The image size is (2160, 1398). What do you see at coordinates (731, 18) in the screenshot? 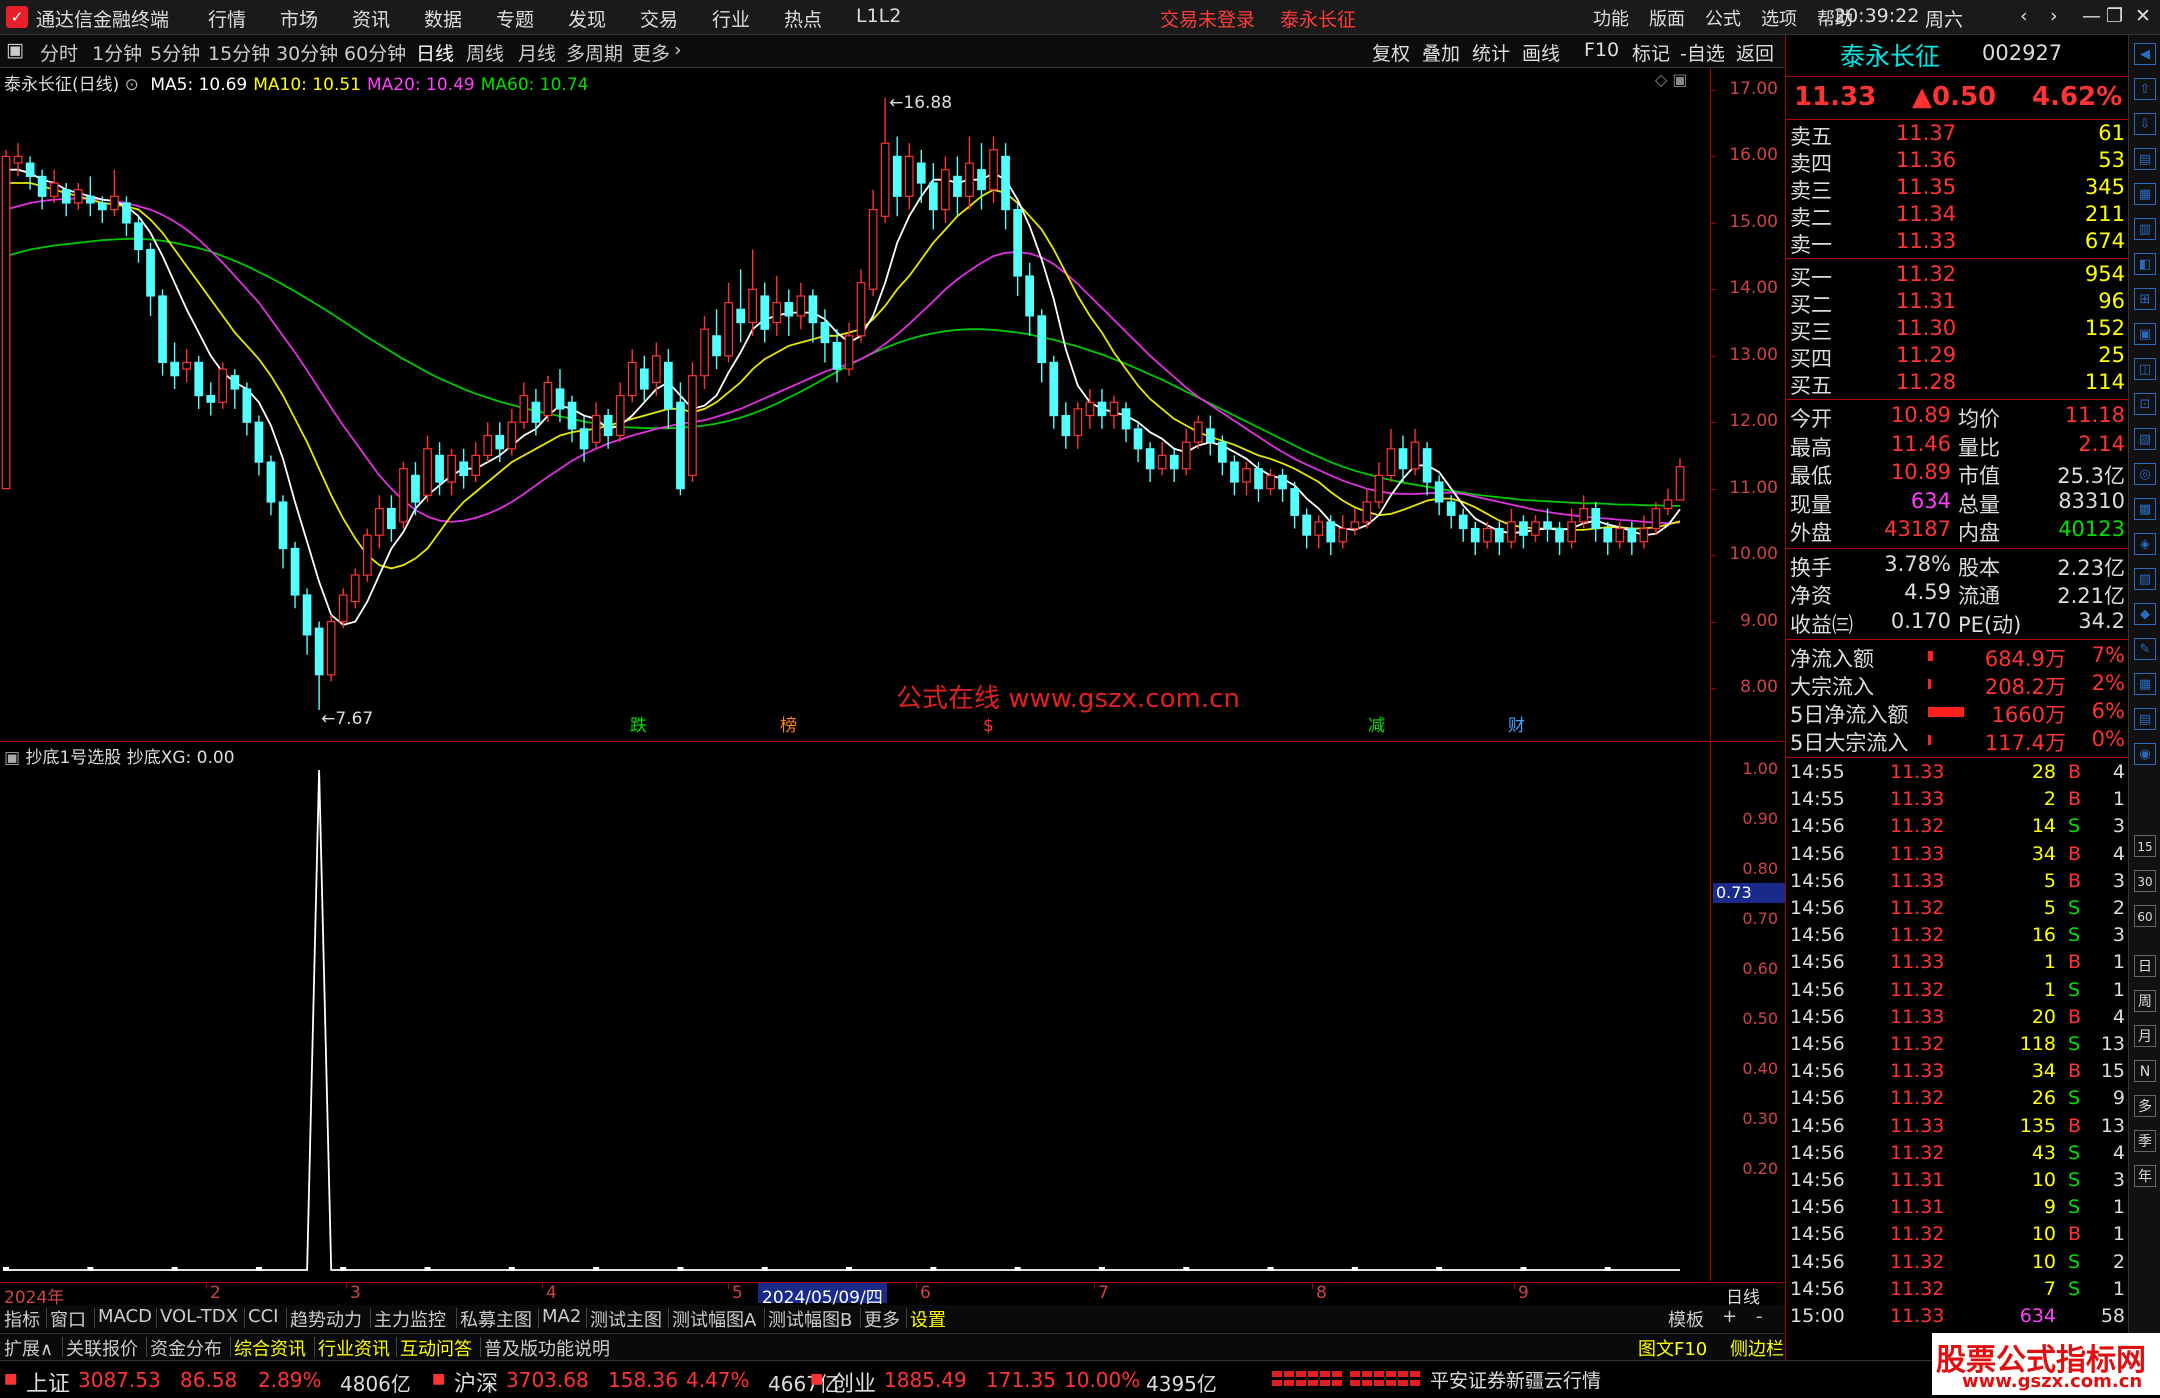
I see `menu-7: 行业` at bounding box center [731, 18].